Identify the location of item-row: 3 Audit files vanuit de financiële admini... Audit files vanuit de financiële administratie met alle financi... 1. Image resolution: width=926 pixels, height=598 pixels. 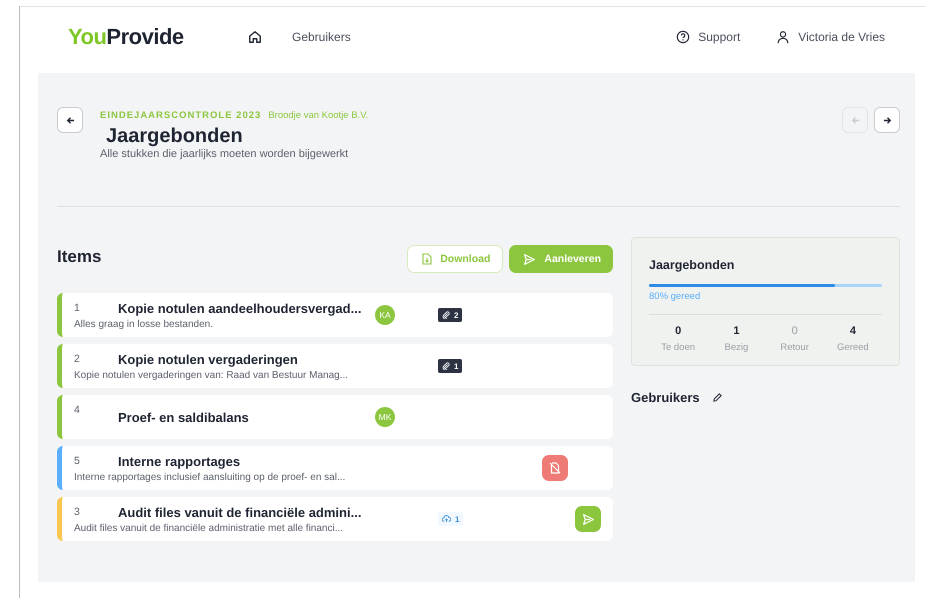
(335, 519).